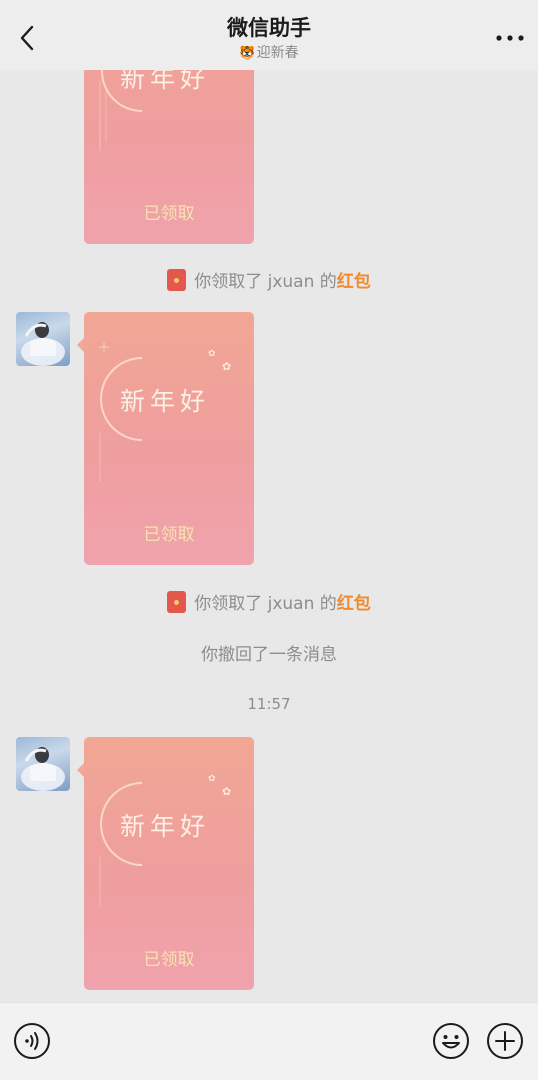  What do you see at coordinates (247, 53) in the screenshot?
I see `tiger-icon: 🐯` at bounding box center [247, 53].